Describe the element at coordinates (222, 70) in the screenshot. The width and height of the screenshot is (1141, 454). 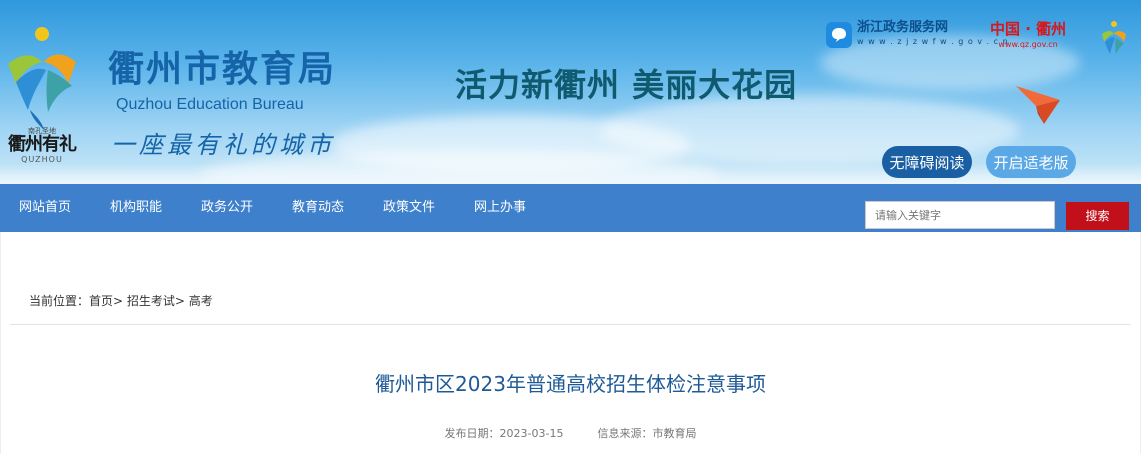
I see `bureau-name-cn: 衢州市教育局` at that location.